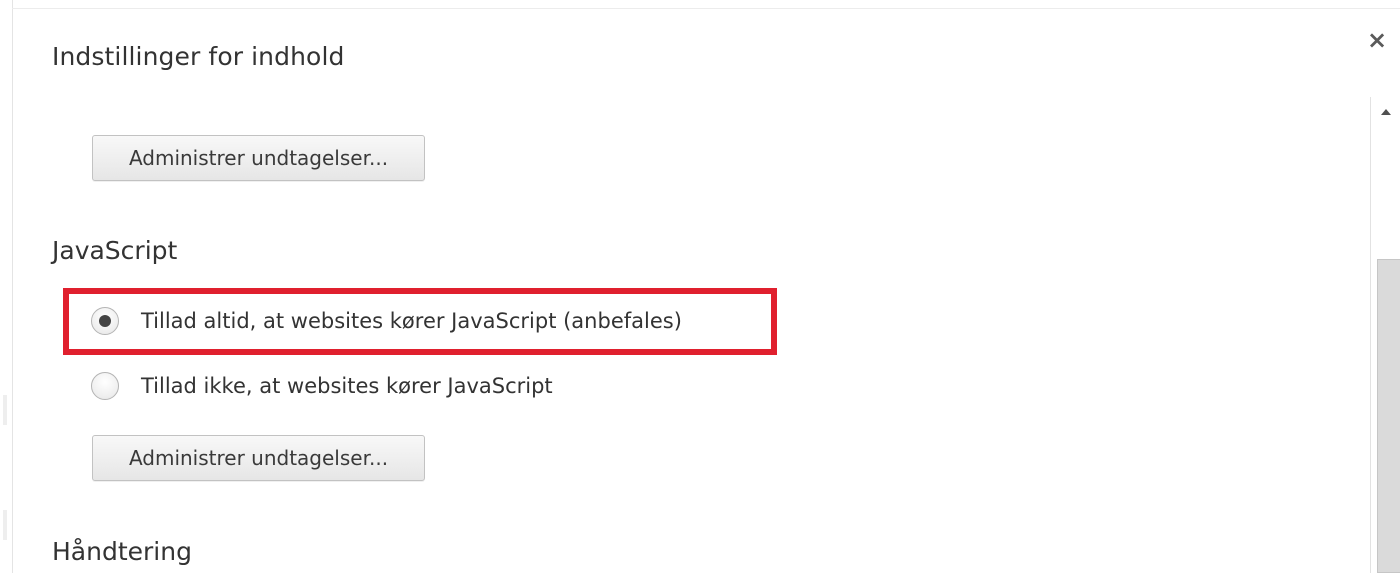 The image size is (1400, 573). I want to click on javascript-section-heading: JavaScript, so click(115, 250).